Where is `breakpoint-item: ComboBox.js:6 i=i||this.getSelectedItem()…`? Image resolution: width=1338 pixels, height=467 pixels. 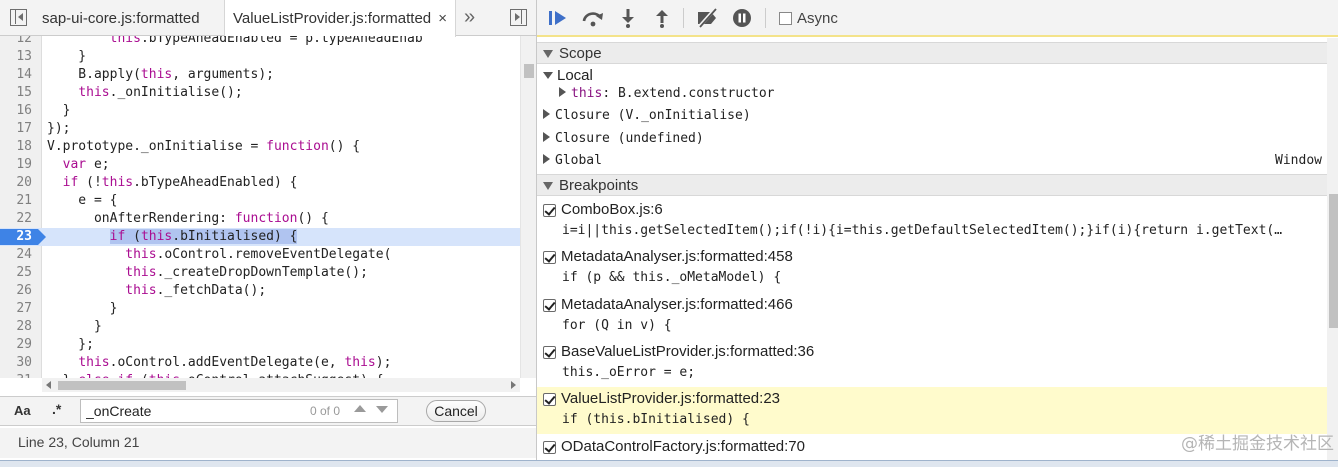 breakpoint-item: ComboBox.js:6 i=i||this.getSelectedItem()… is located at coordinates (932, 221).